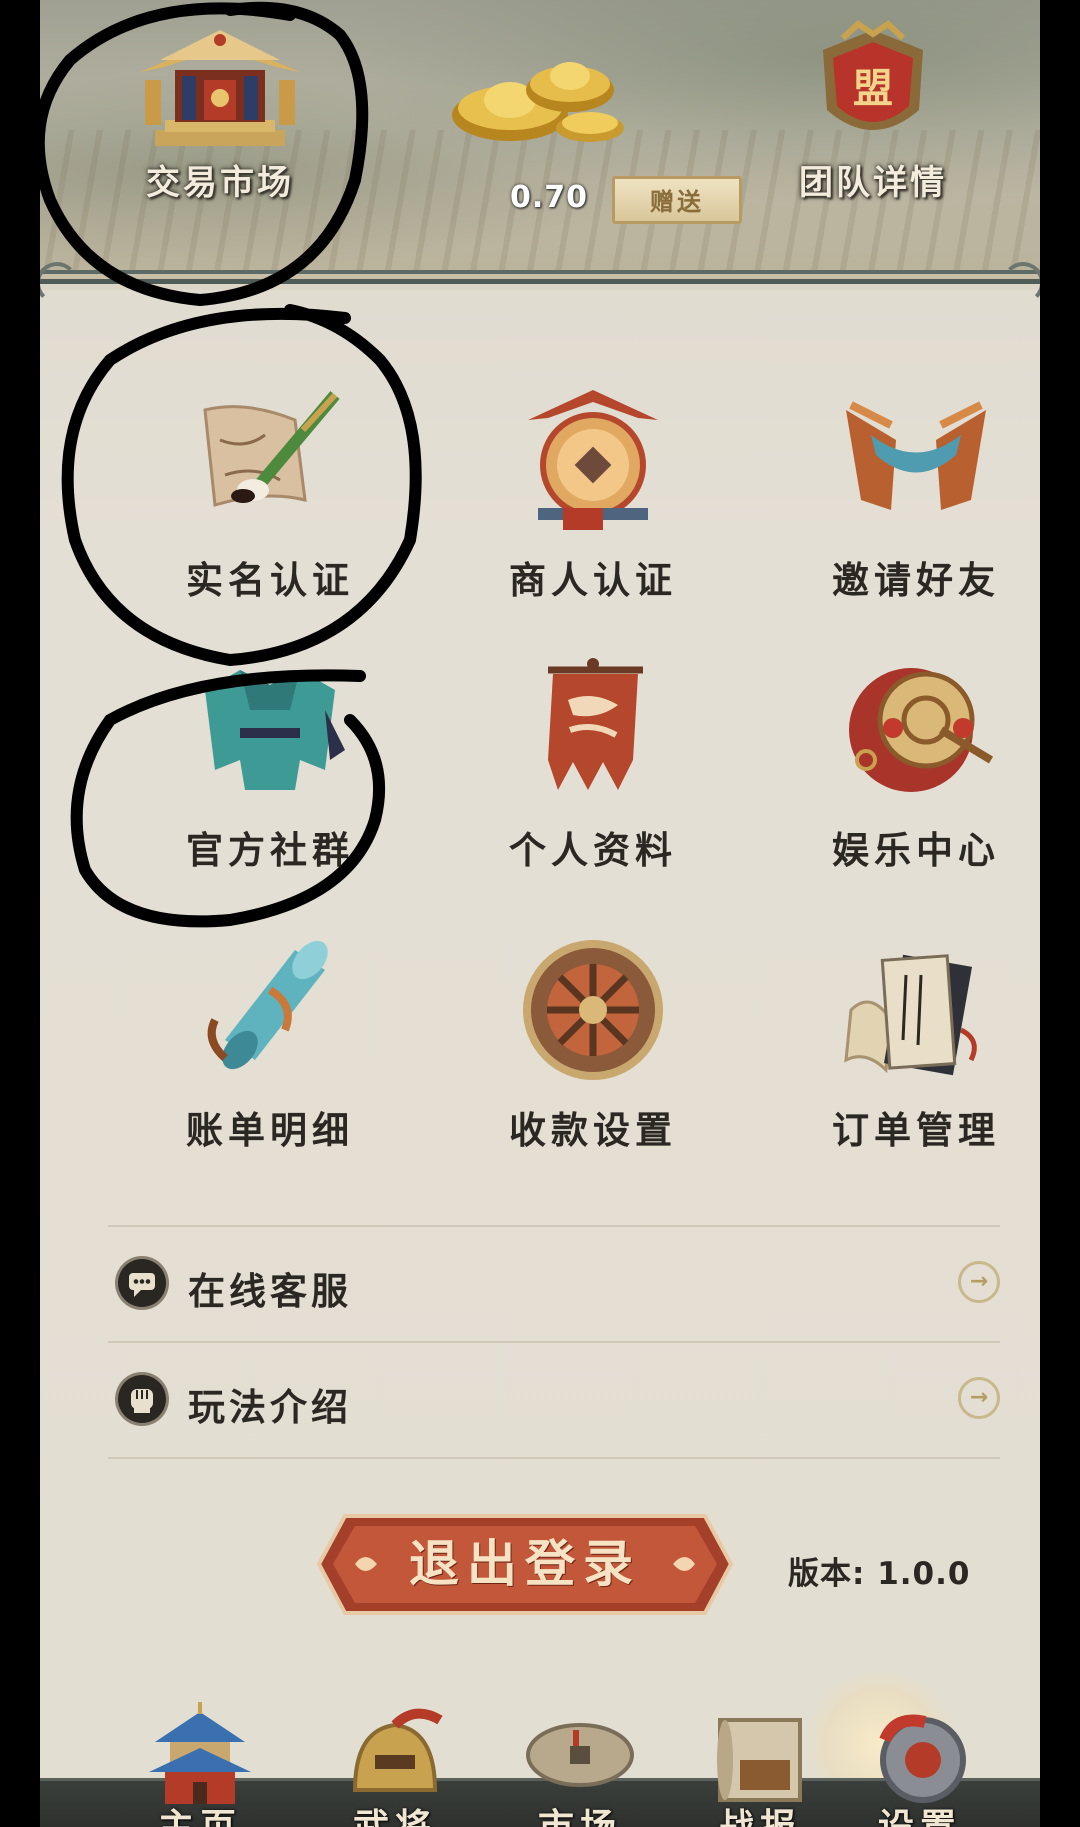  What do you see at coordinates (220, 87) in the screenshot?
I see `market-building-icon` at bounding box center [220, 87].